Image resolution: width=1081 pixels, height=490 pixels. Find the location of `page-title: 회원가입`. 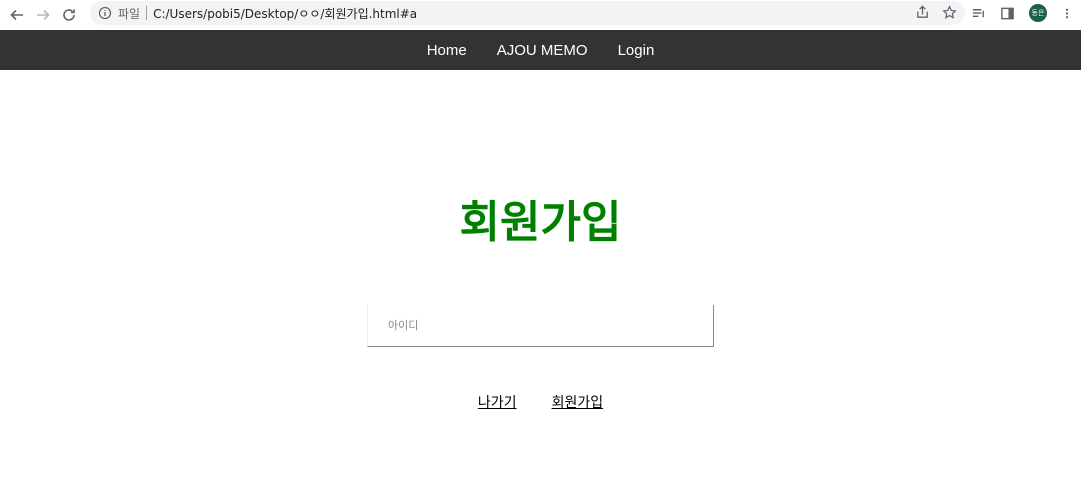

page-title: 회원가입 is located at coordinates (540, 222).